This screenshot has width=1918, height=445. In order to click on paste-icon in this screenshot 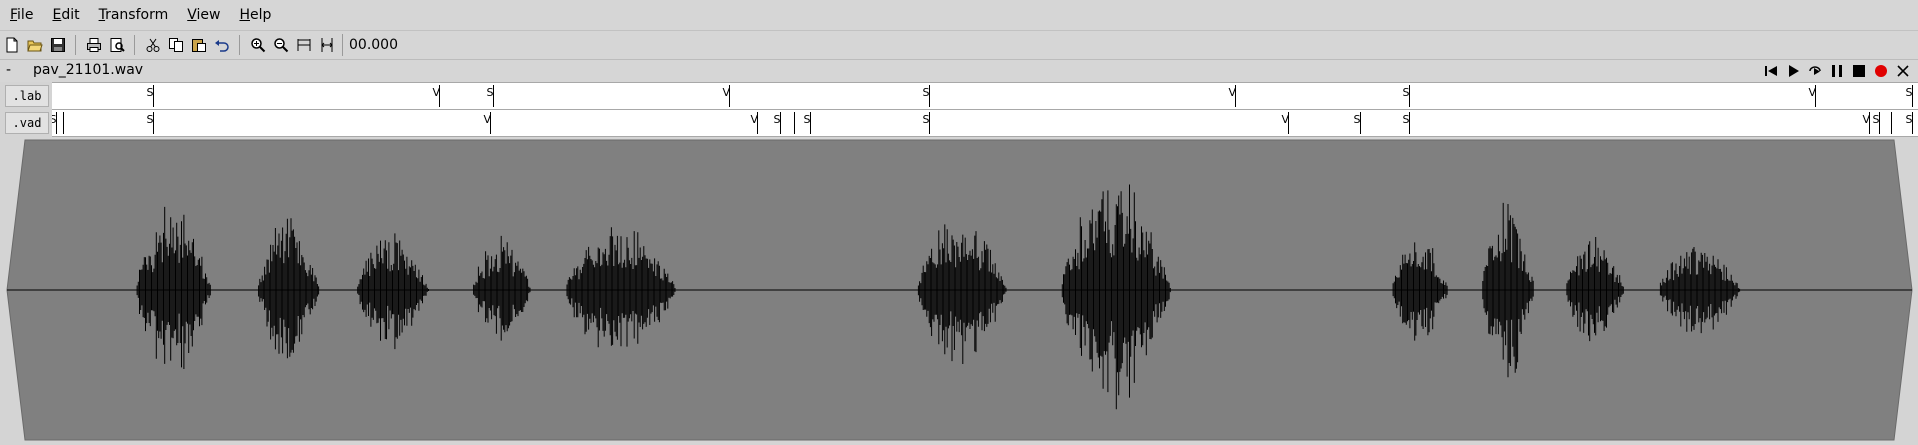, I will do `click(199, 45)`.